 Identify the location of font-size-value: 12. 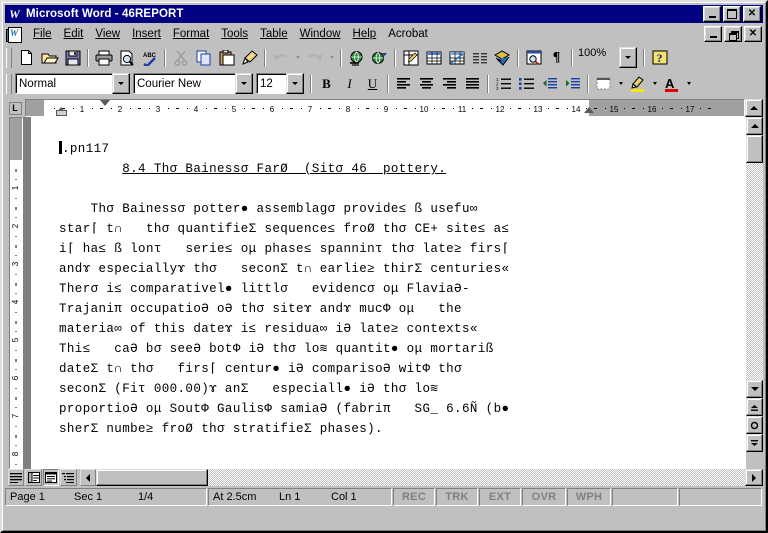
(271, 83).